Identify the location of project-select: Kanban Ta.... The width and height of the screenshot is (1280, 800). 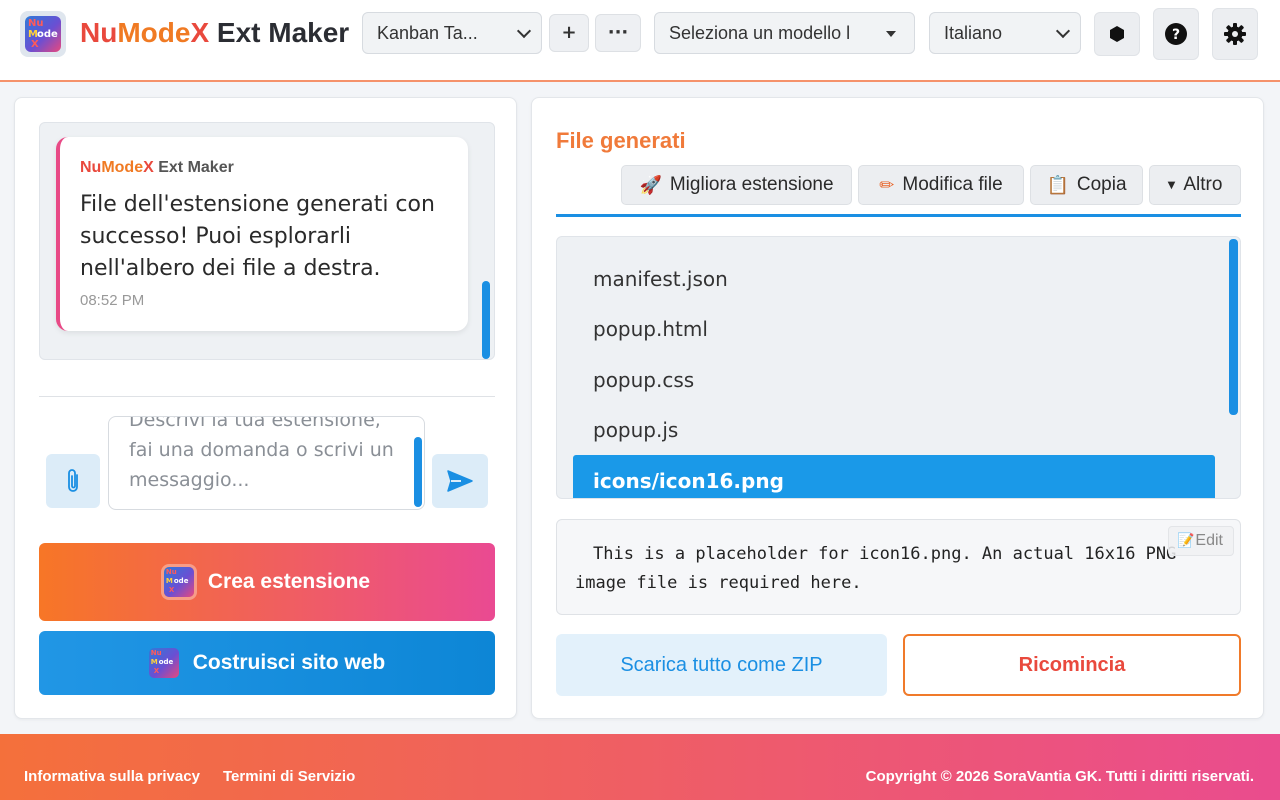
(452, 33).